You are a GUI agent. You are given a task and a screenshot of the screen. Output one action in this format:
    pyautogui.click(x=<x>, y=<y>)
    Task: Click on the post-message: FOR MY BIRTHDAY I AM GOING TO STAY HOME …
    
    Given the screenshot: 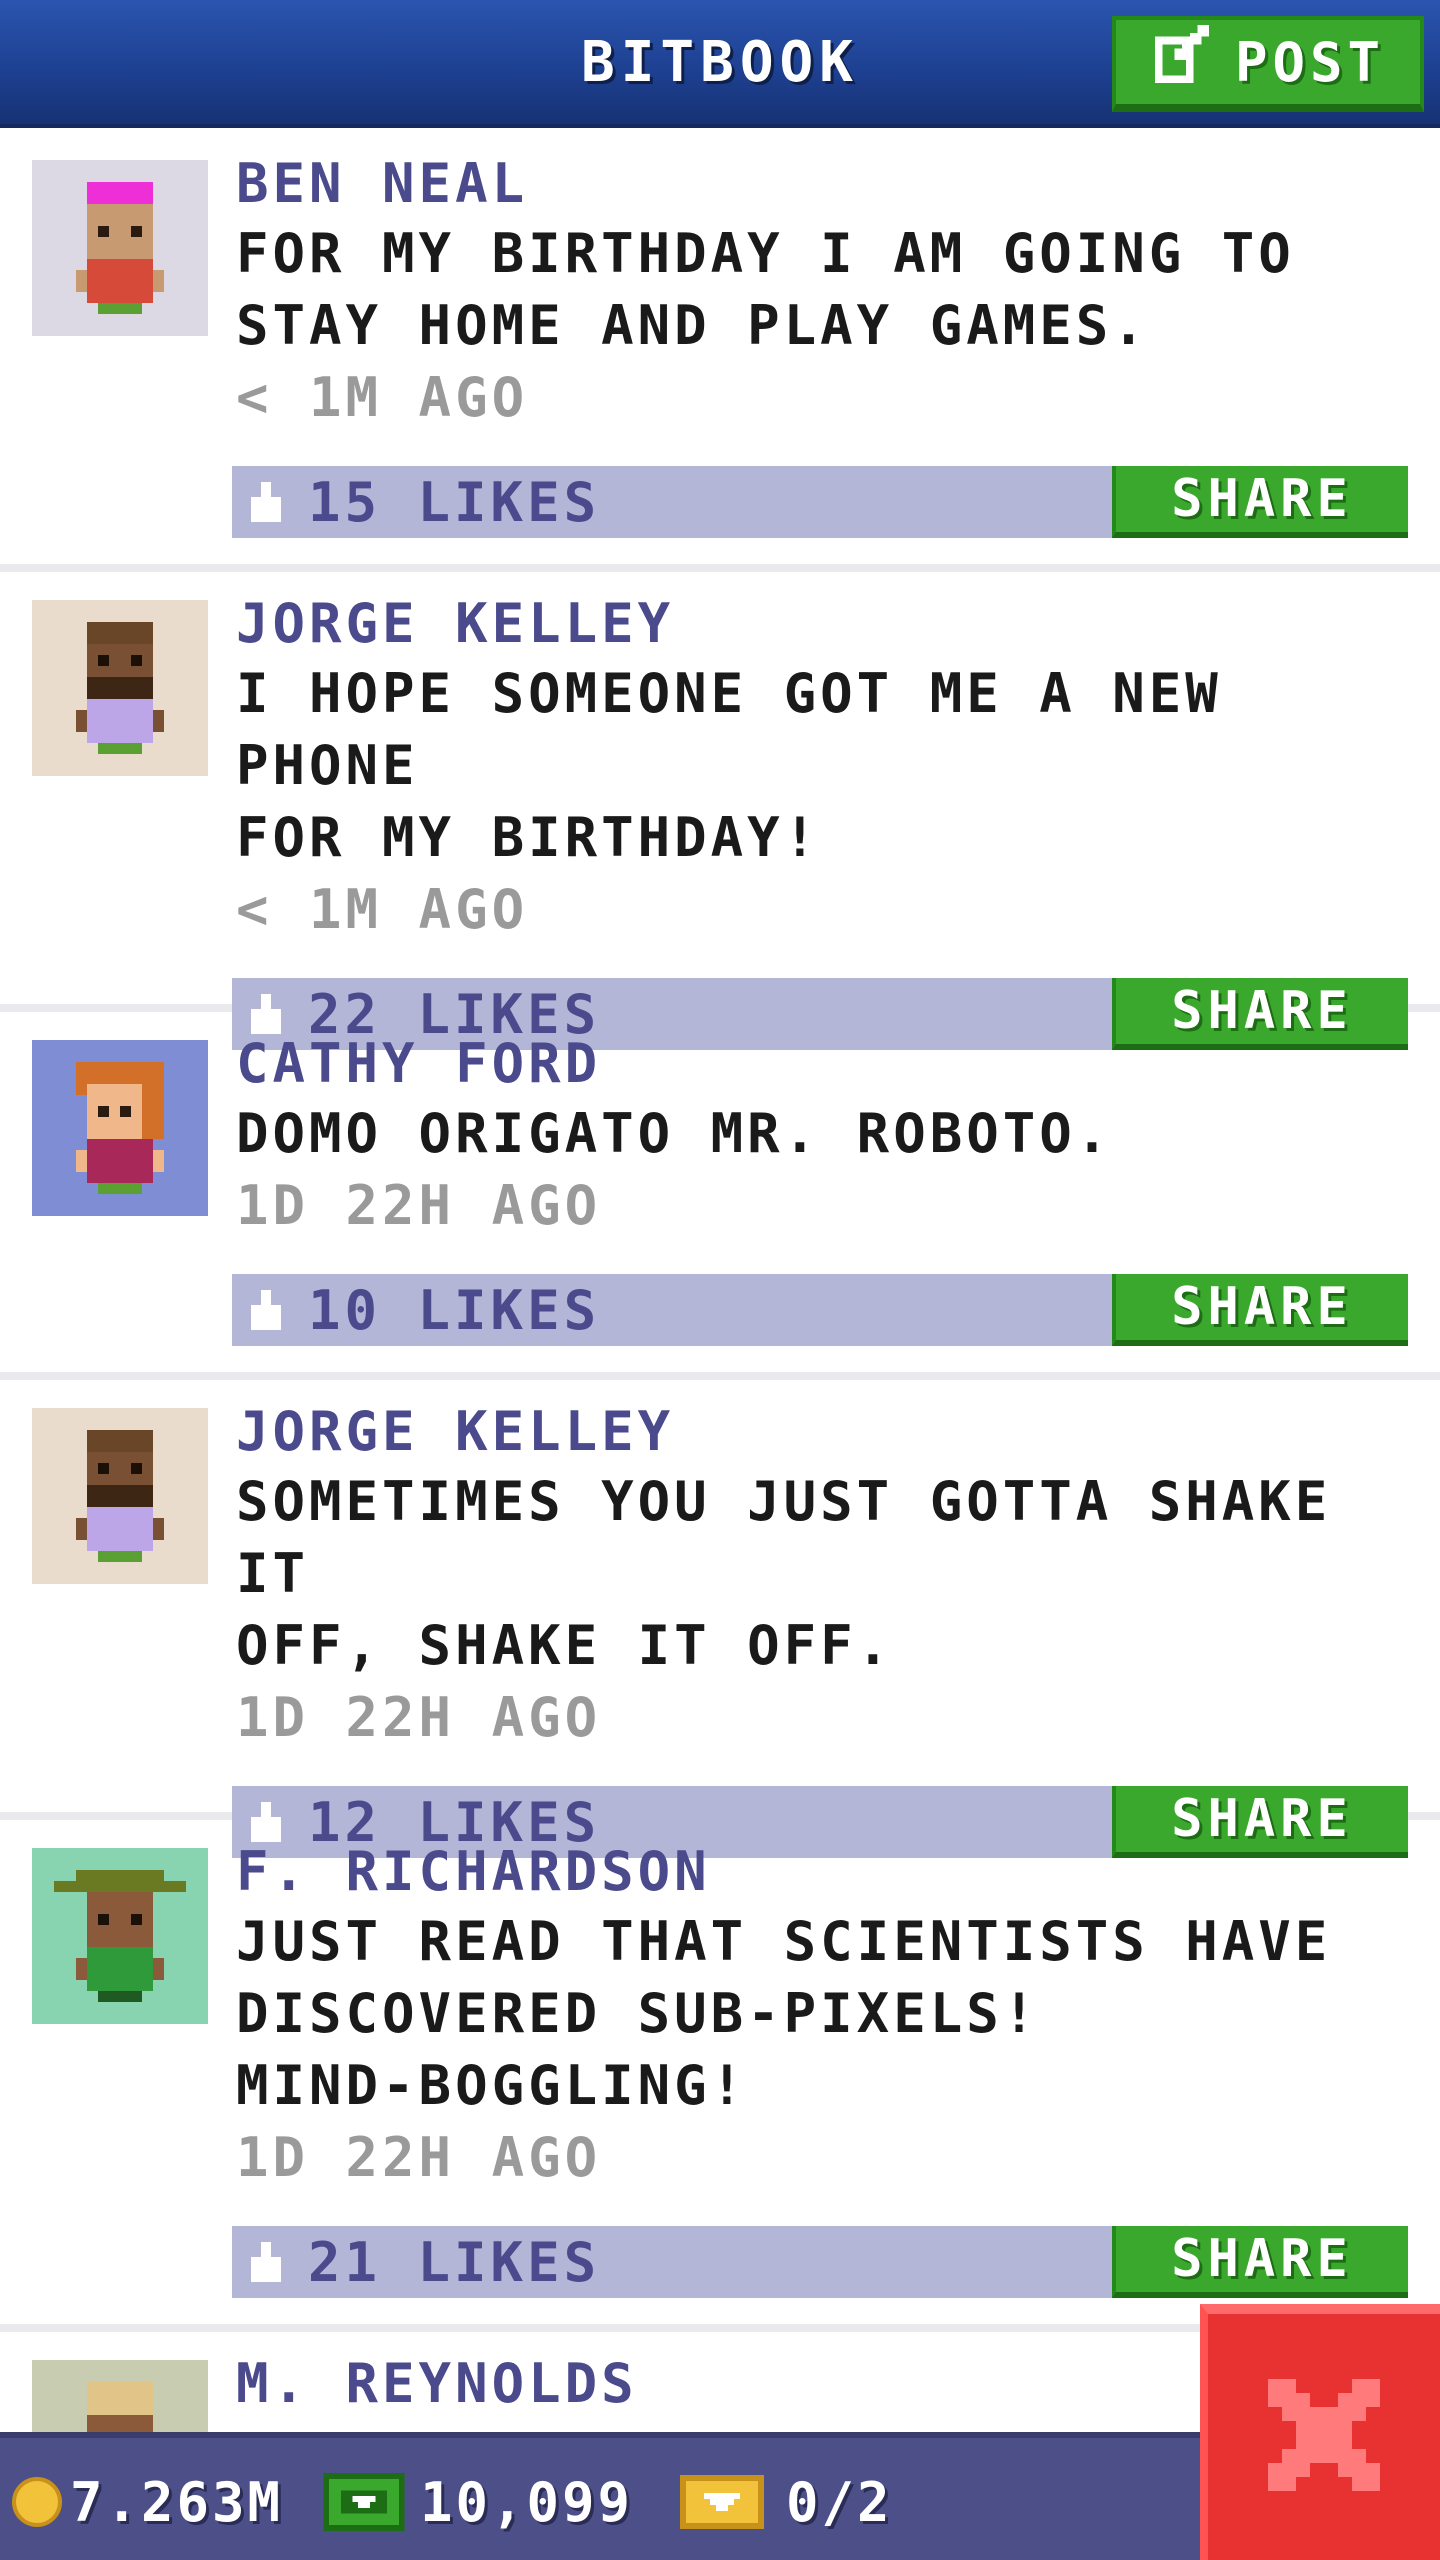 What is the action you would take?
    pyautogui.click(x=765, y=289)
    